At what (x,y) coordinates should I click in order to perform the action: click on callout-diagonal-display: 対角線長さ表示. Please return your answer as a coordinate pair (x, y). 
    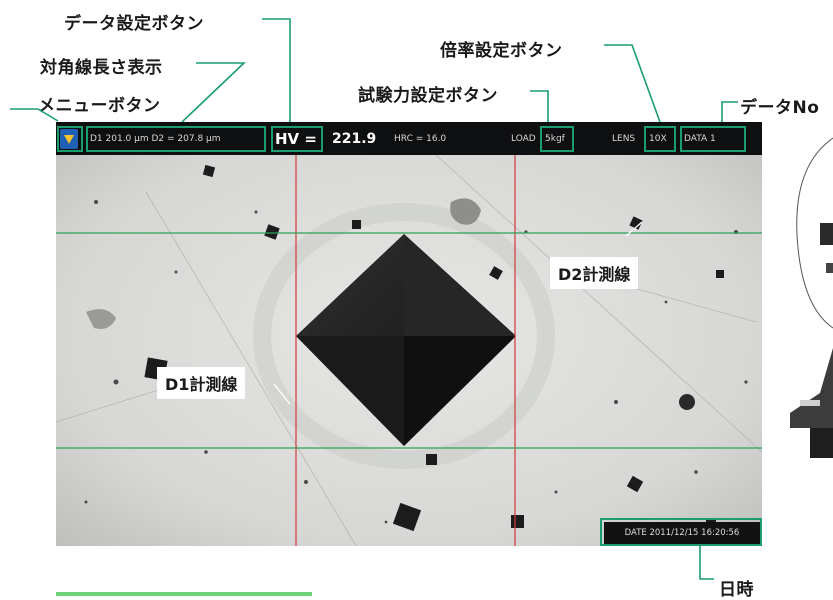
    Looking at the image, I should click on (101, 68).